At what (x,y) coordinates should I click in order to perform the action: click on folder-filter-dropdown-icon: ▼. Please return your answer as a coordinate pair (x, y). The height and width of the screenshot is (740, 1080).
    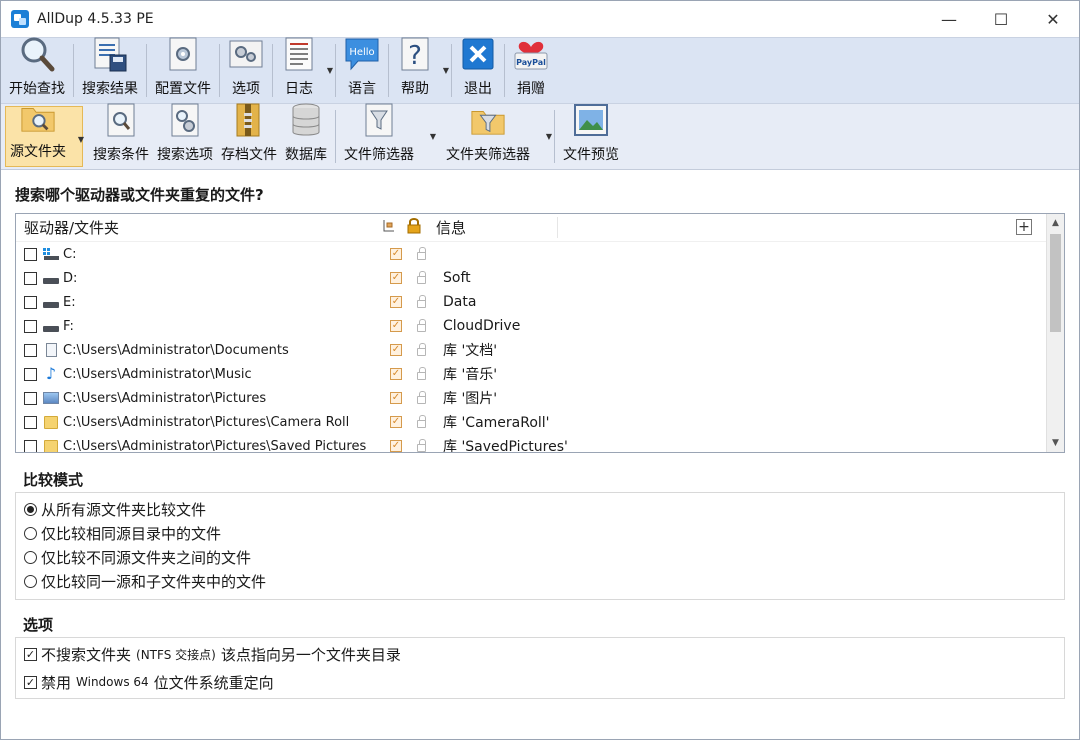
    Looking at the image, I should click on (549, 136).